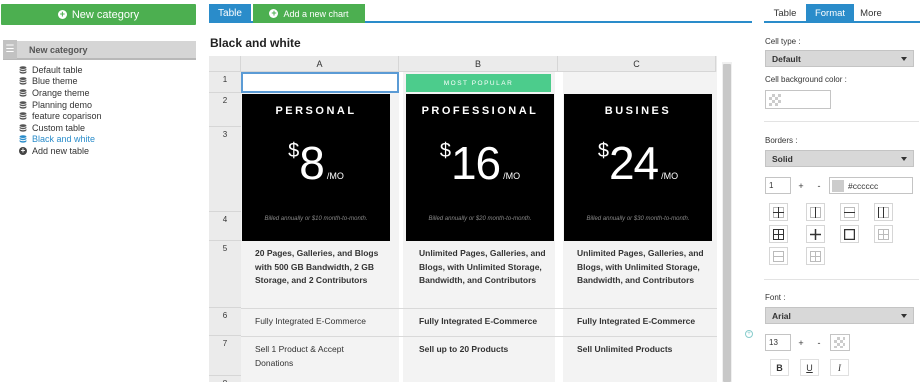  Describe the element at coordinates (775, 297) in the screenshot. I see `font-label: Font :` at that location.